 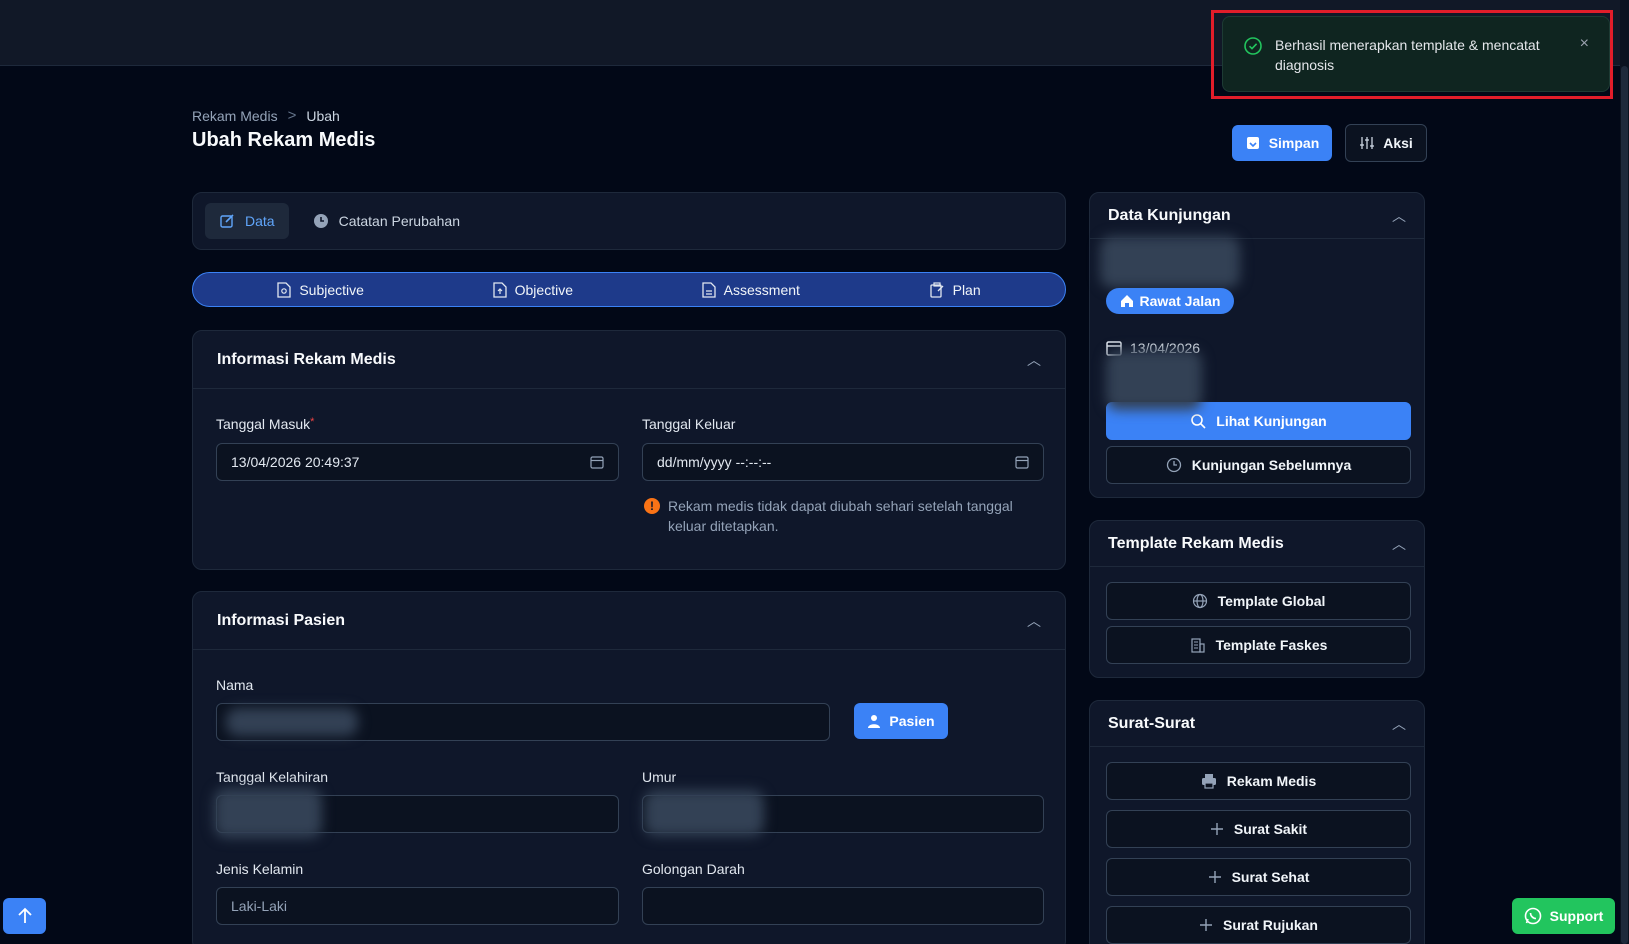 What do you see at coordinates (1532, 916) in the screenshot?
I see `whatsapp-icon` at bounding box center [1532, 916].